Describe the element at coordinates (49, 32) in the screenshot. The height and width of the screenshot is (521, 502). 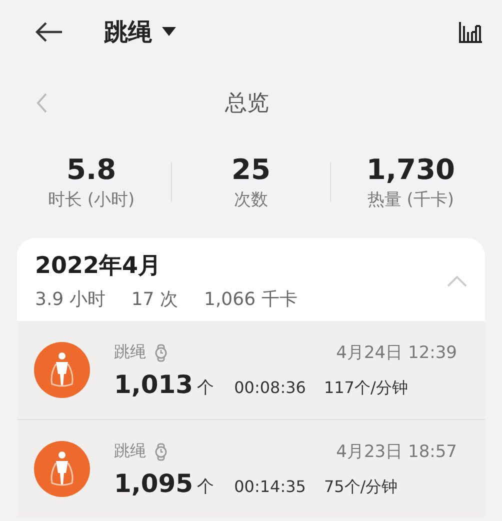
I see `back-icon` at that location.